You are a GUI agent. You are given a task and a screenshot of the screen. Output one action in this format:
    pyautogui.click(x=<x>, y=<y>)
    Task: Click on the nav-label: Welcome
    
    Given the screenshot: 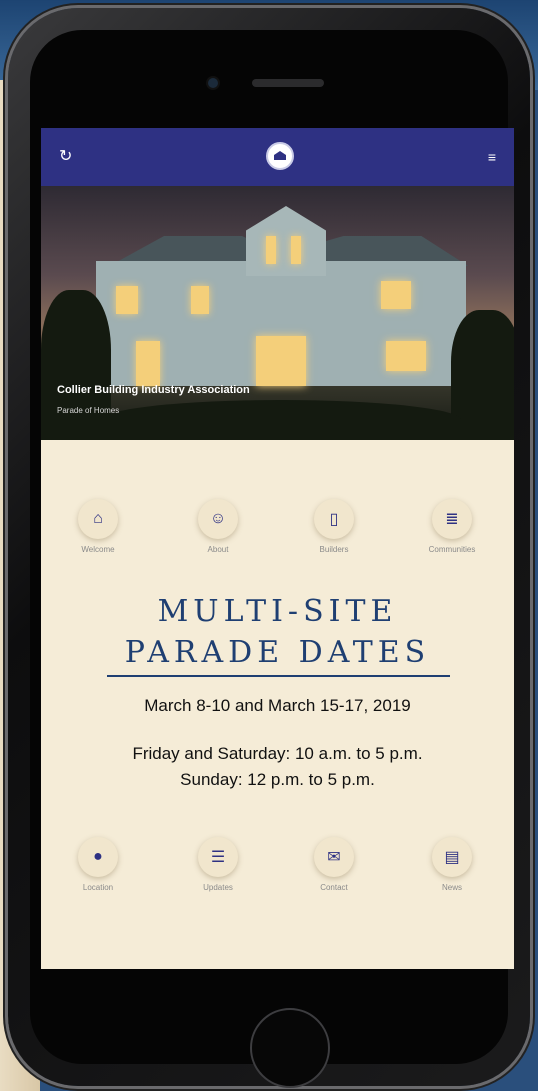 What is the action you would take?
    pyautogui.click(x=98, y=549)
    